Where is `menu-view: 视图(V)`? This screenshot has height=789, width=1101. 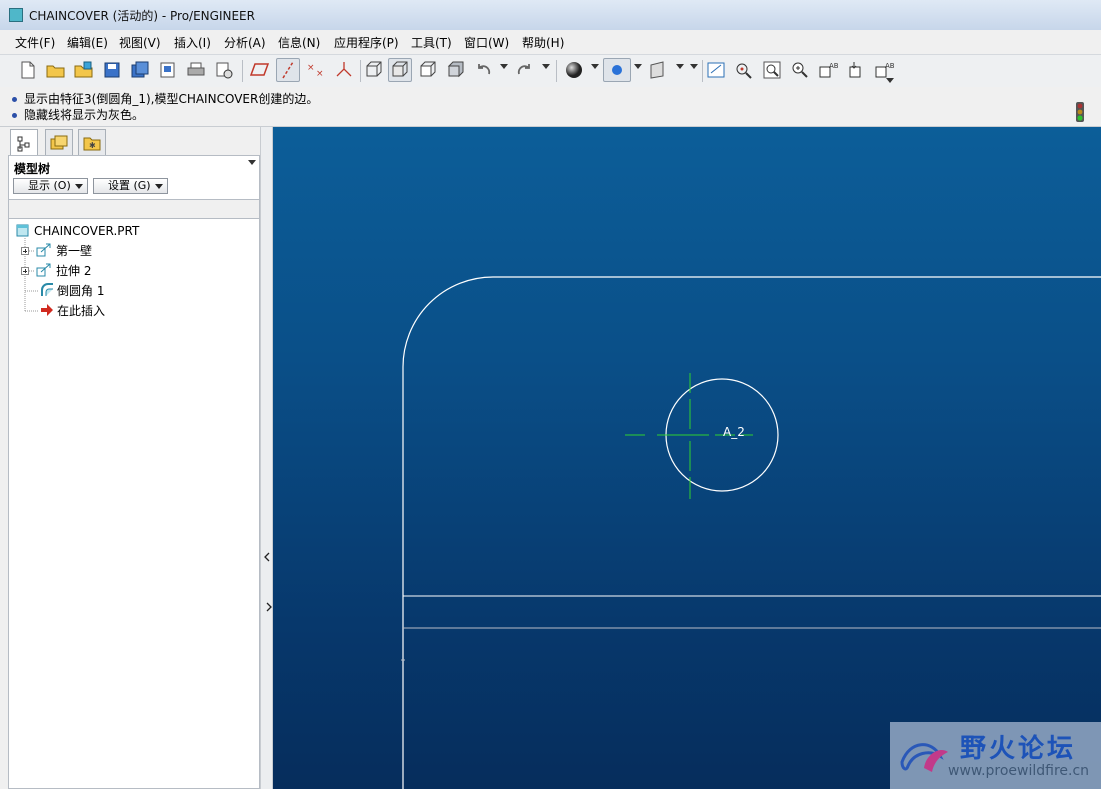
menu-view: 视图(V) is located at coordinates (140, 42).